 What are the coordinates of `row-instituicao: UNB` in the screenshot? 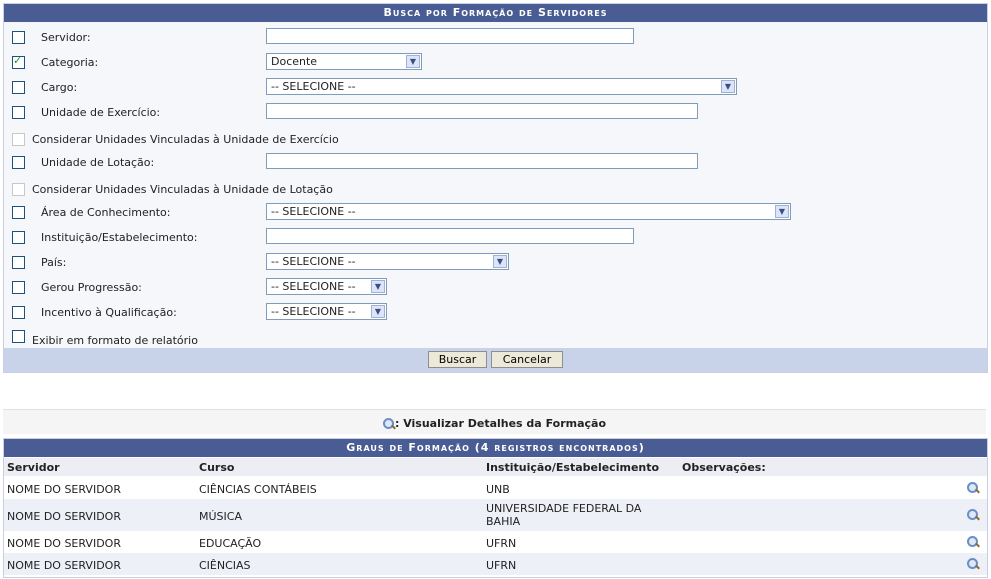 It's located at (498, 489).